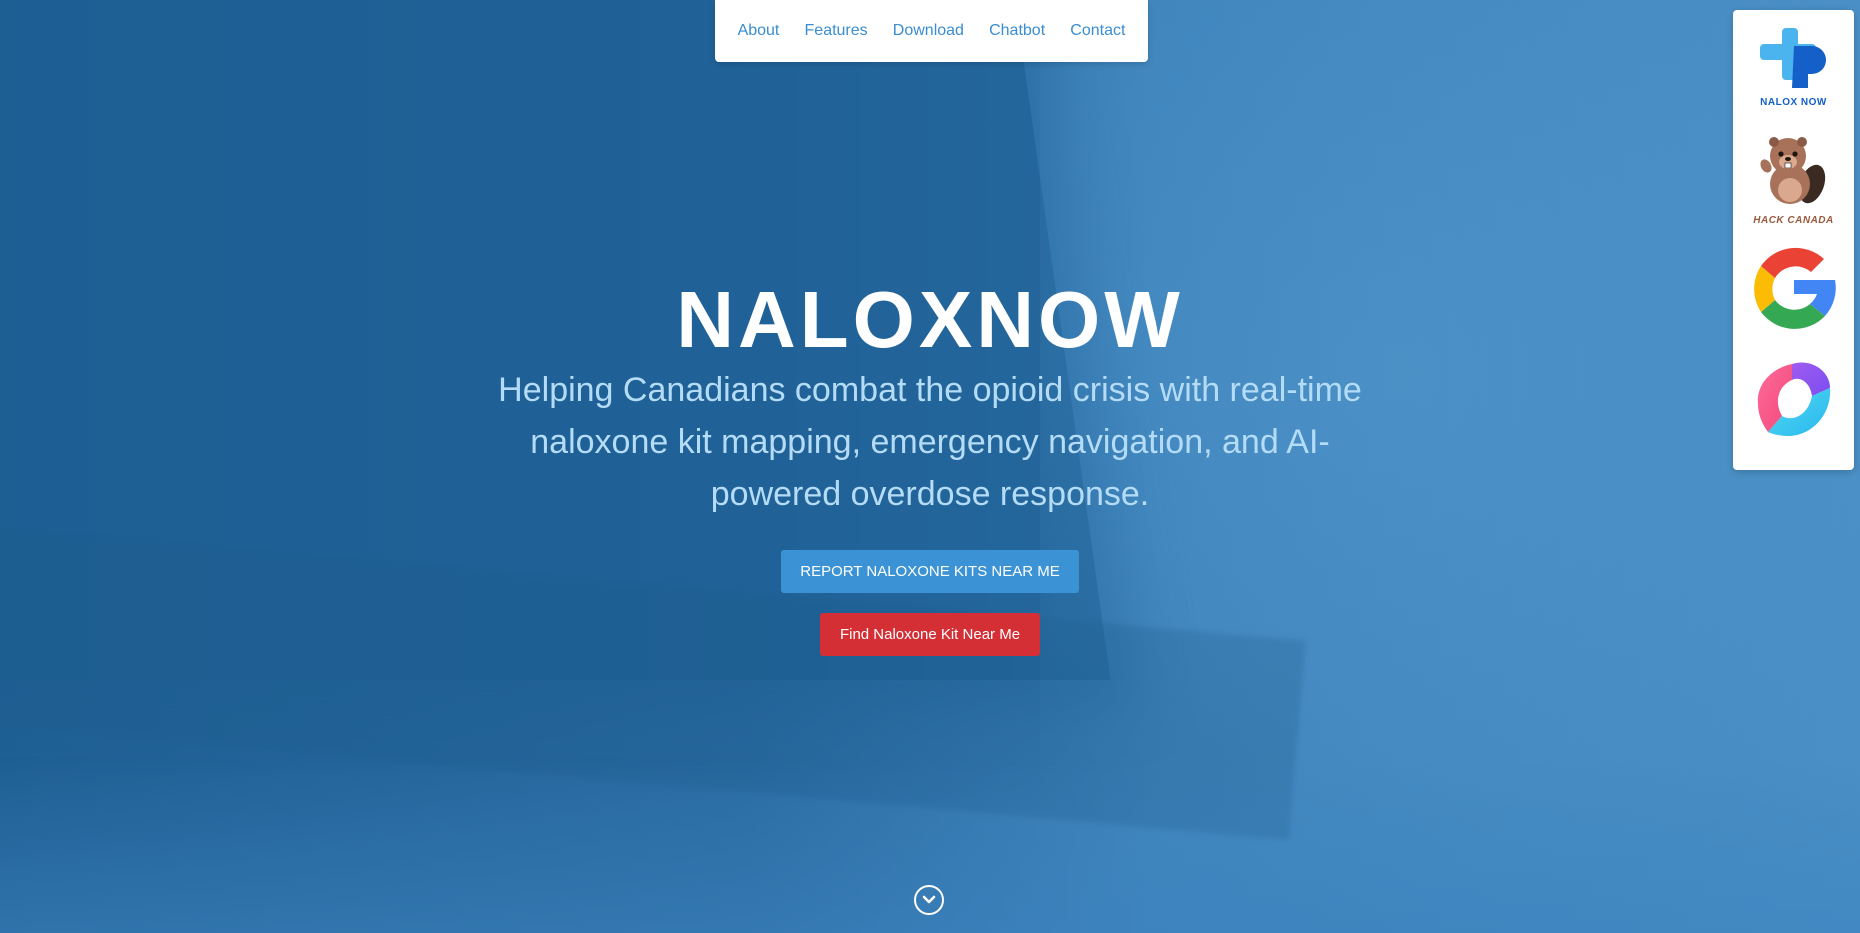 The image size is (1860, 933). What do you see at coordinates (929, 900) in the screenshot?
I see `chevron-down-circle-icon` at bounding box center [929, 900].